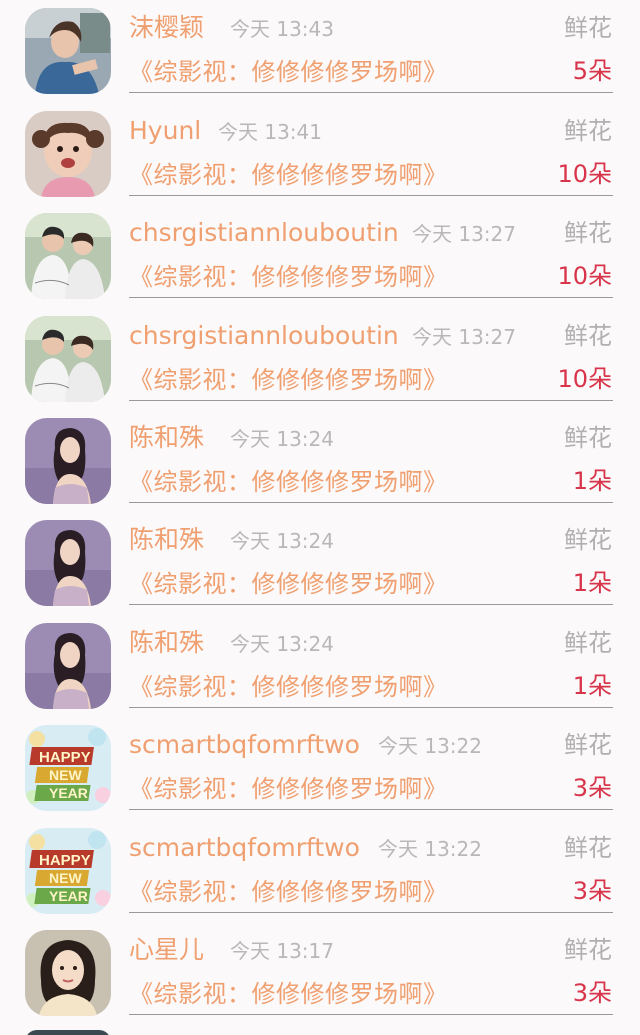 The height and width of the screenshot is (1035, 640). Describe the element at coordinates (320, 973) in the screenshot. I see `list-item: 心星儿 今天 13:17 鲜花 《综影视：修修修修罗场啊》 3朵` at that location.